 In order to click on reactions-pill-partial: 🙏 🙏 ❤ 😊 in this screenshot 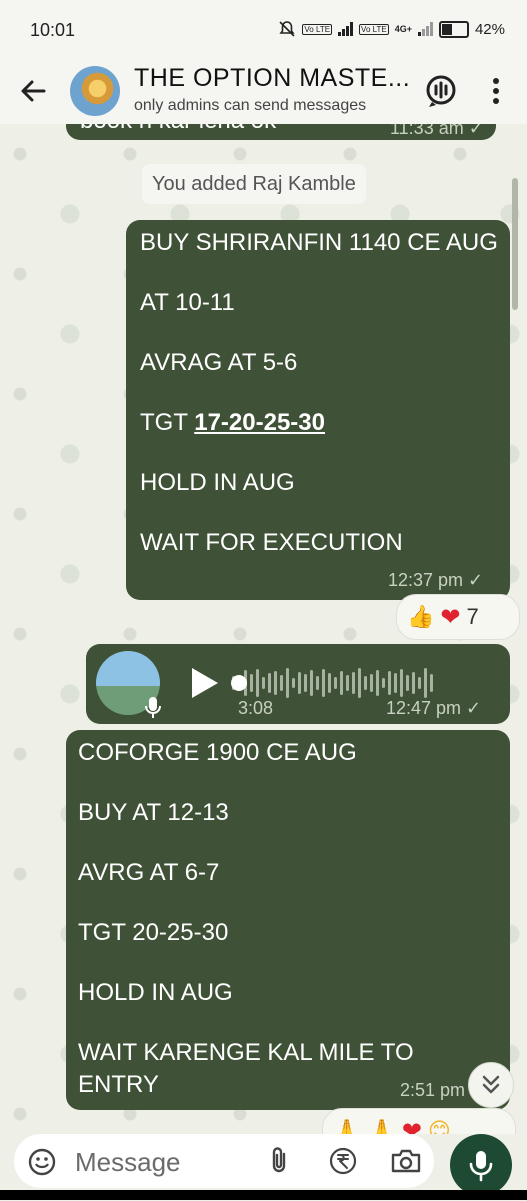, I will do `click(419, 1121)`.